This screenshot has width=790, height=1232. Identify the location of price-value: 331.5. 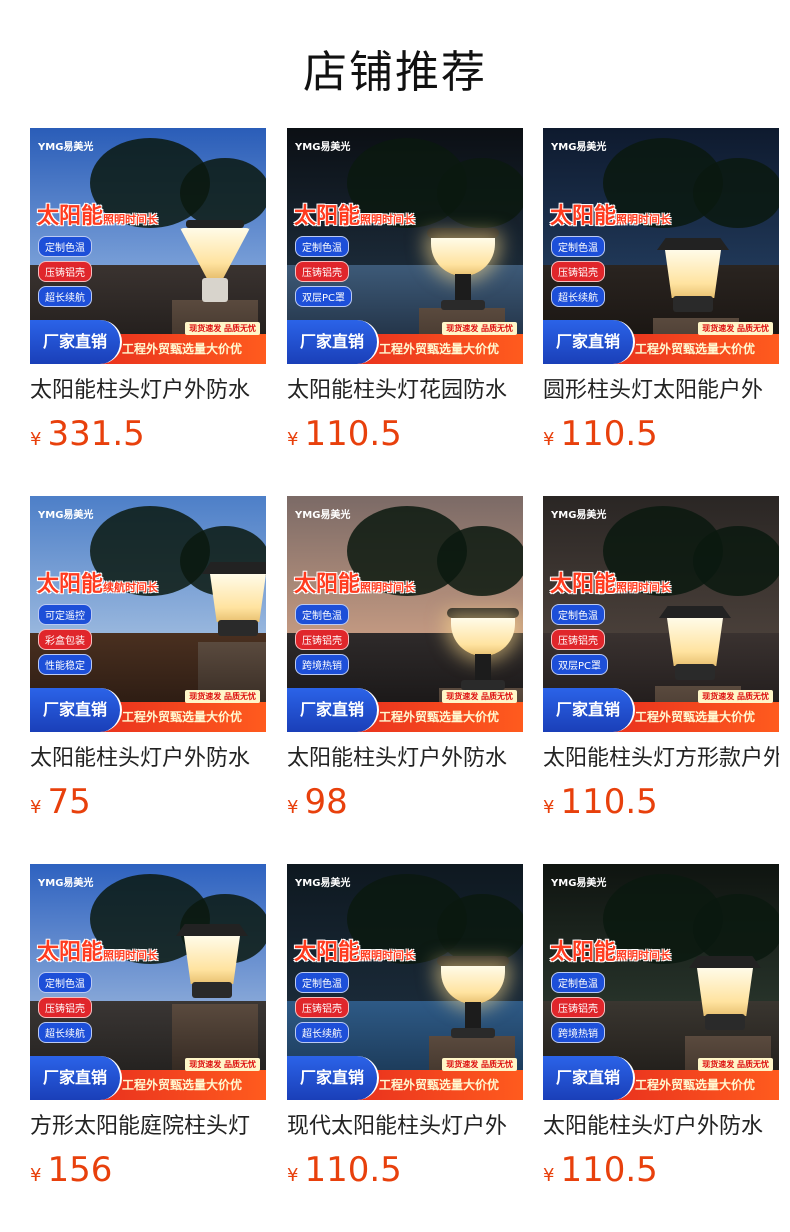
(96, 434).